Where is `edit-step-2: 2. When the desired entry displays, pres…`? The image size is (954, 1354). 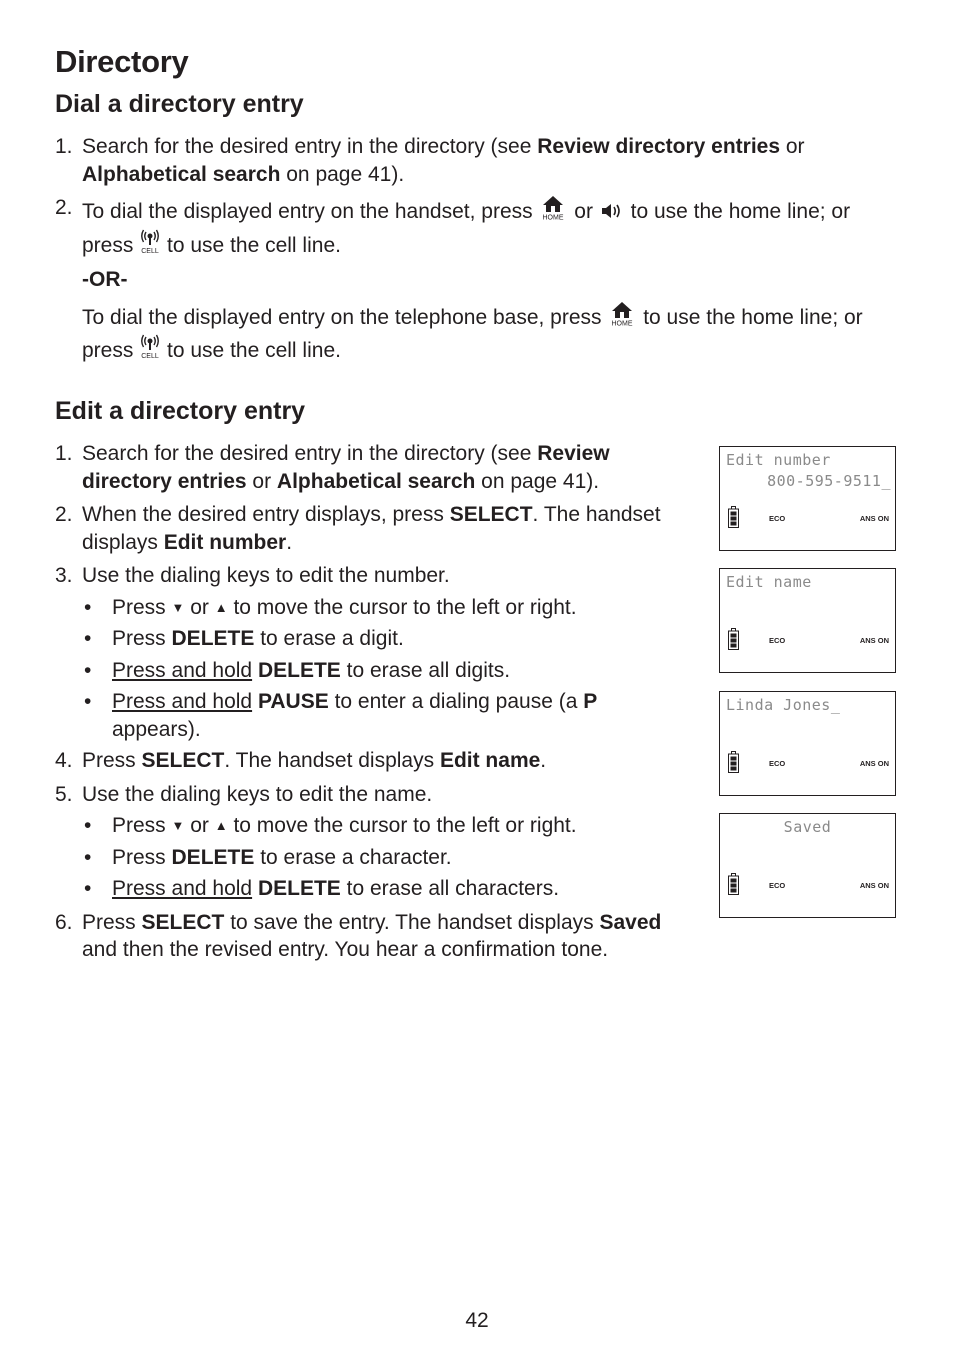 edit-step-2: 2. When the desired entry displays, pres… is located at coordinates (360, 528).